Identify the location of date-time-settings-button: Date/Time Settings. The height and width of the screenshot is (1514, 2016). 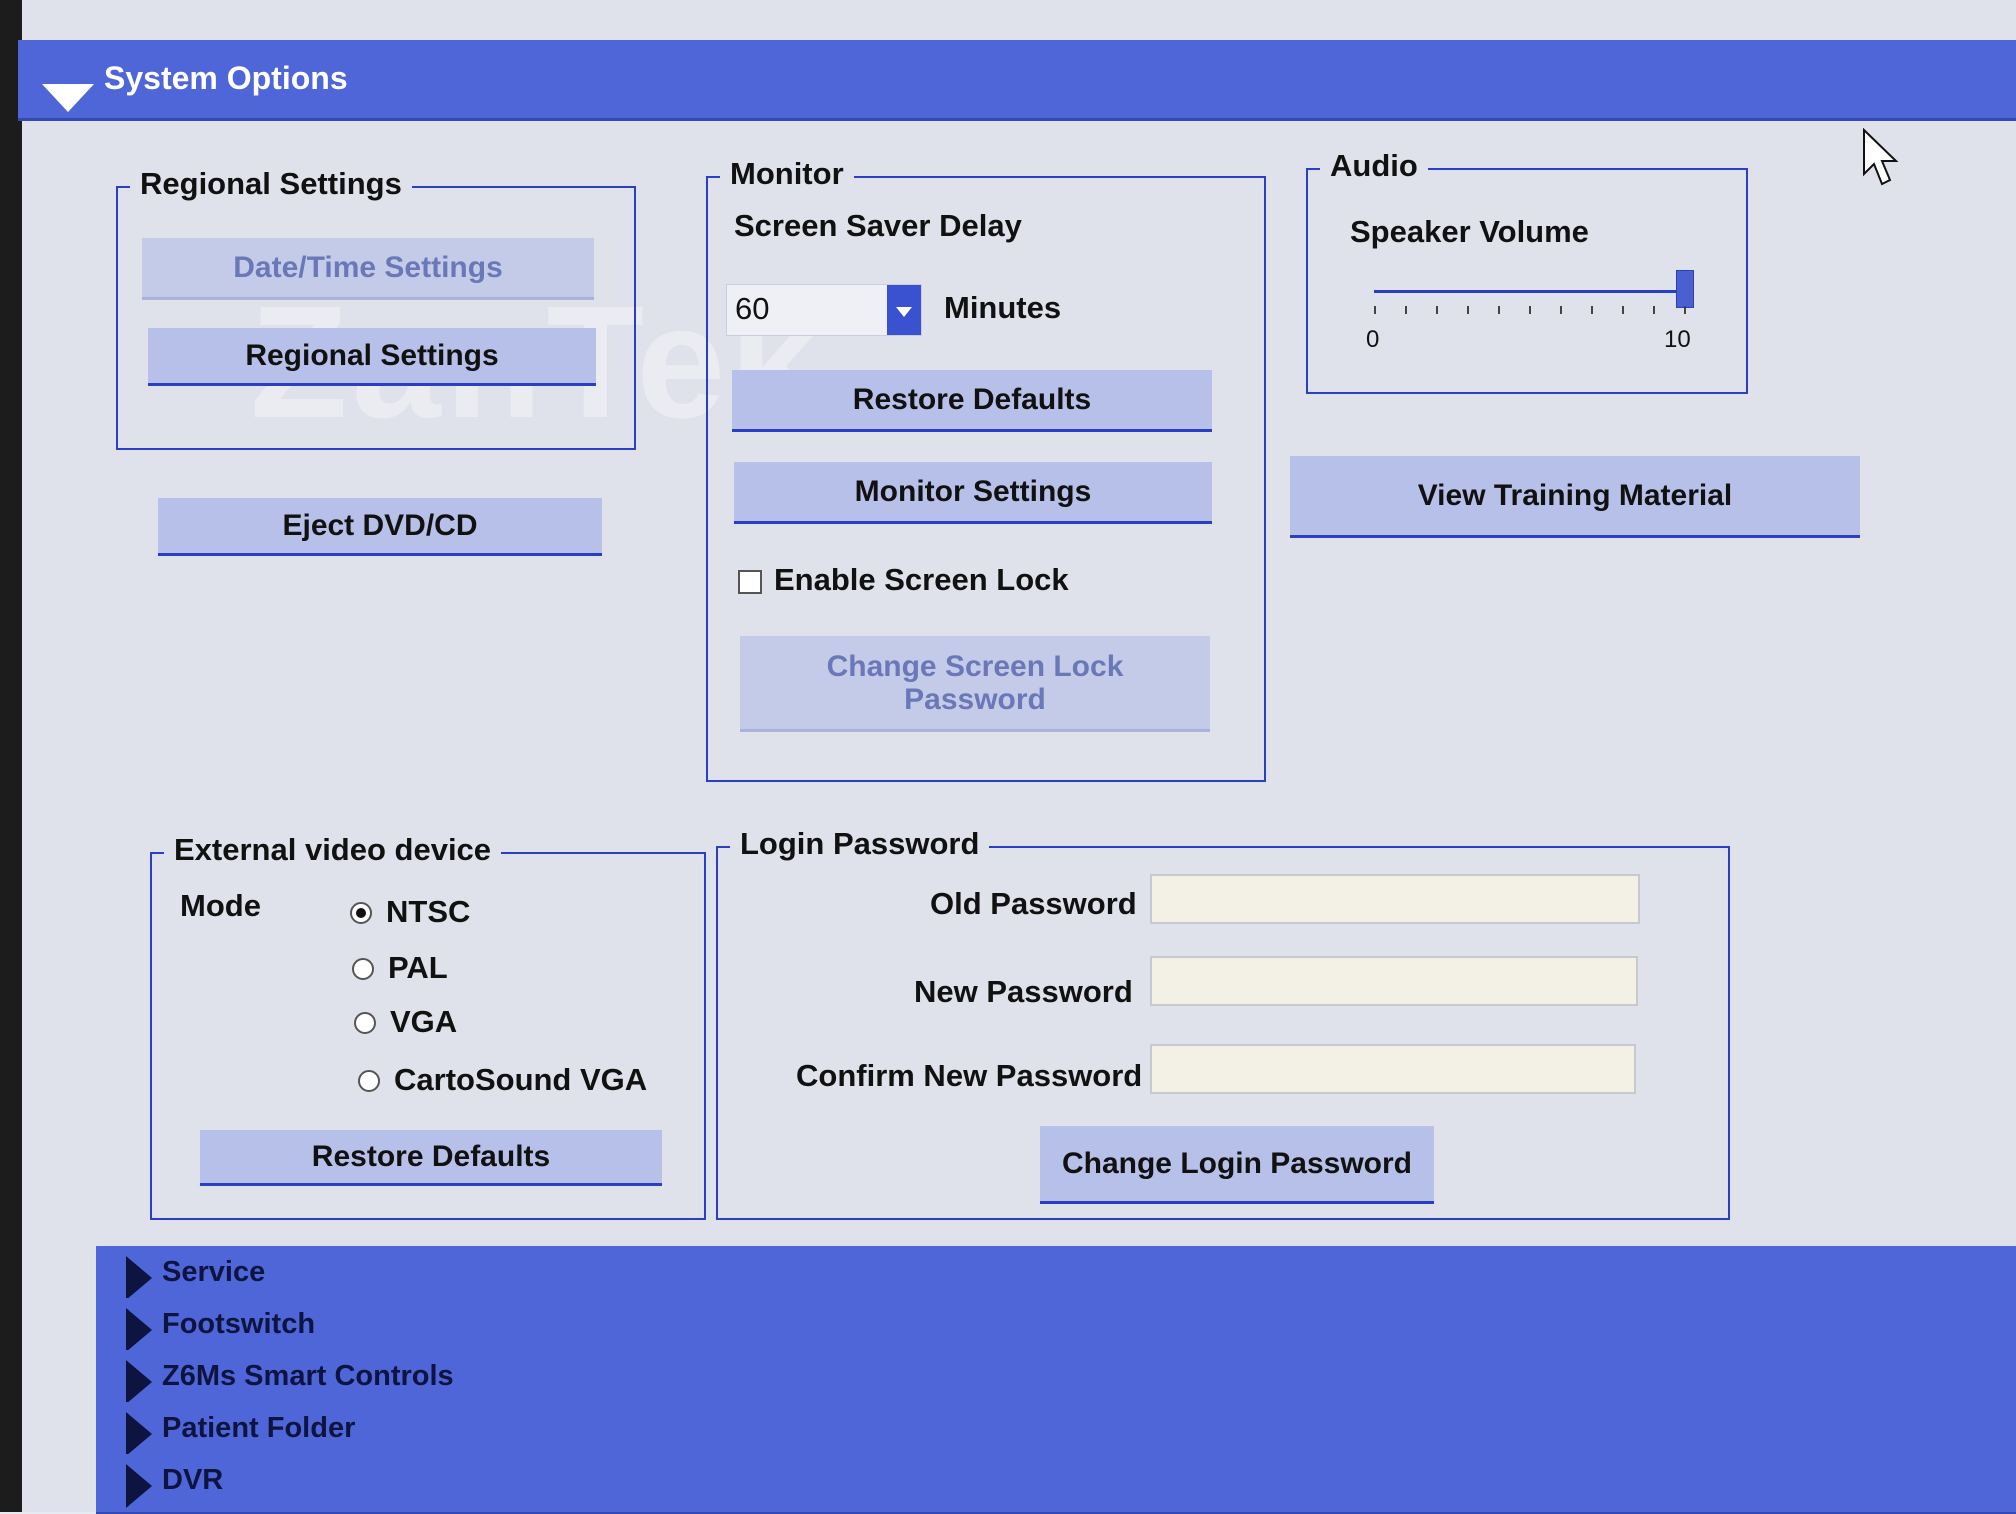
(368, 269).